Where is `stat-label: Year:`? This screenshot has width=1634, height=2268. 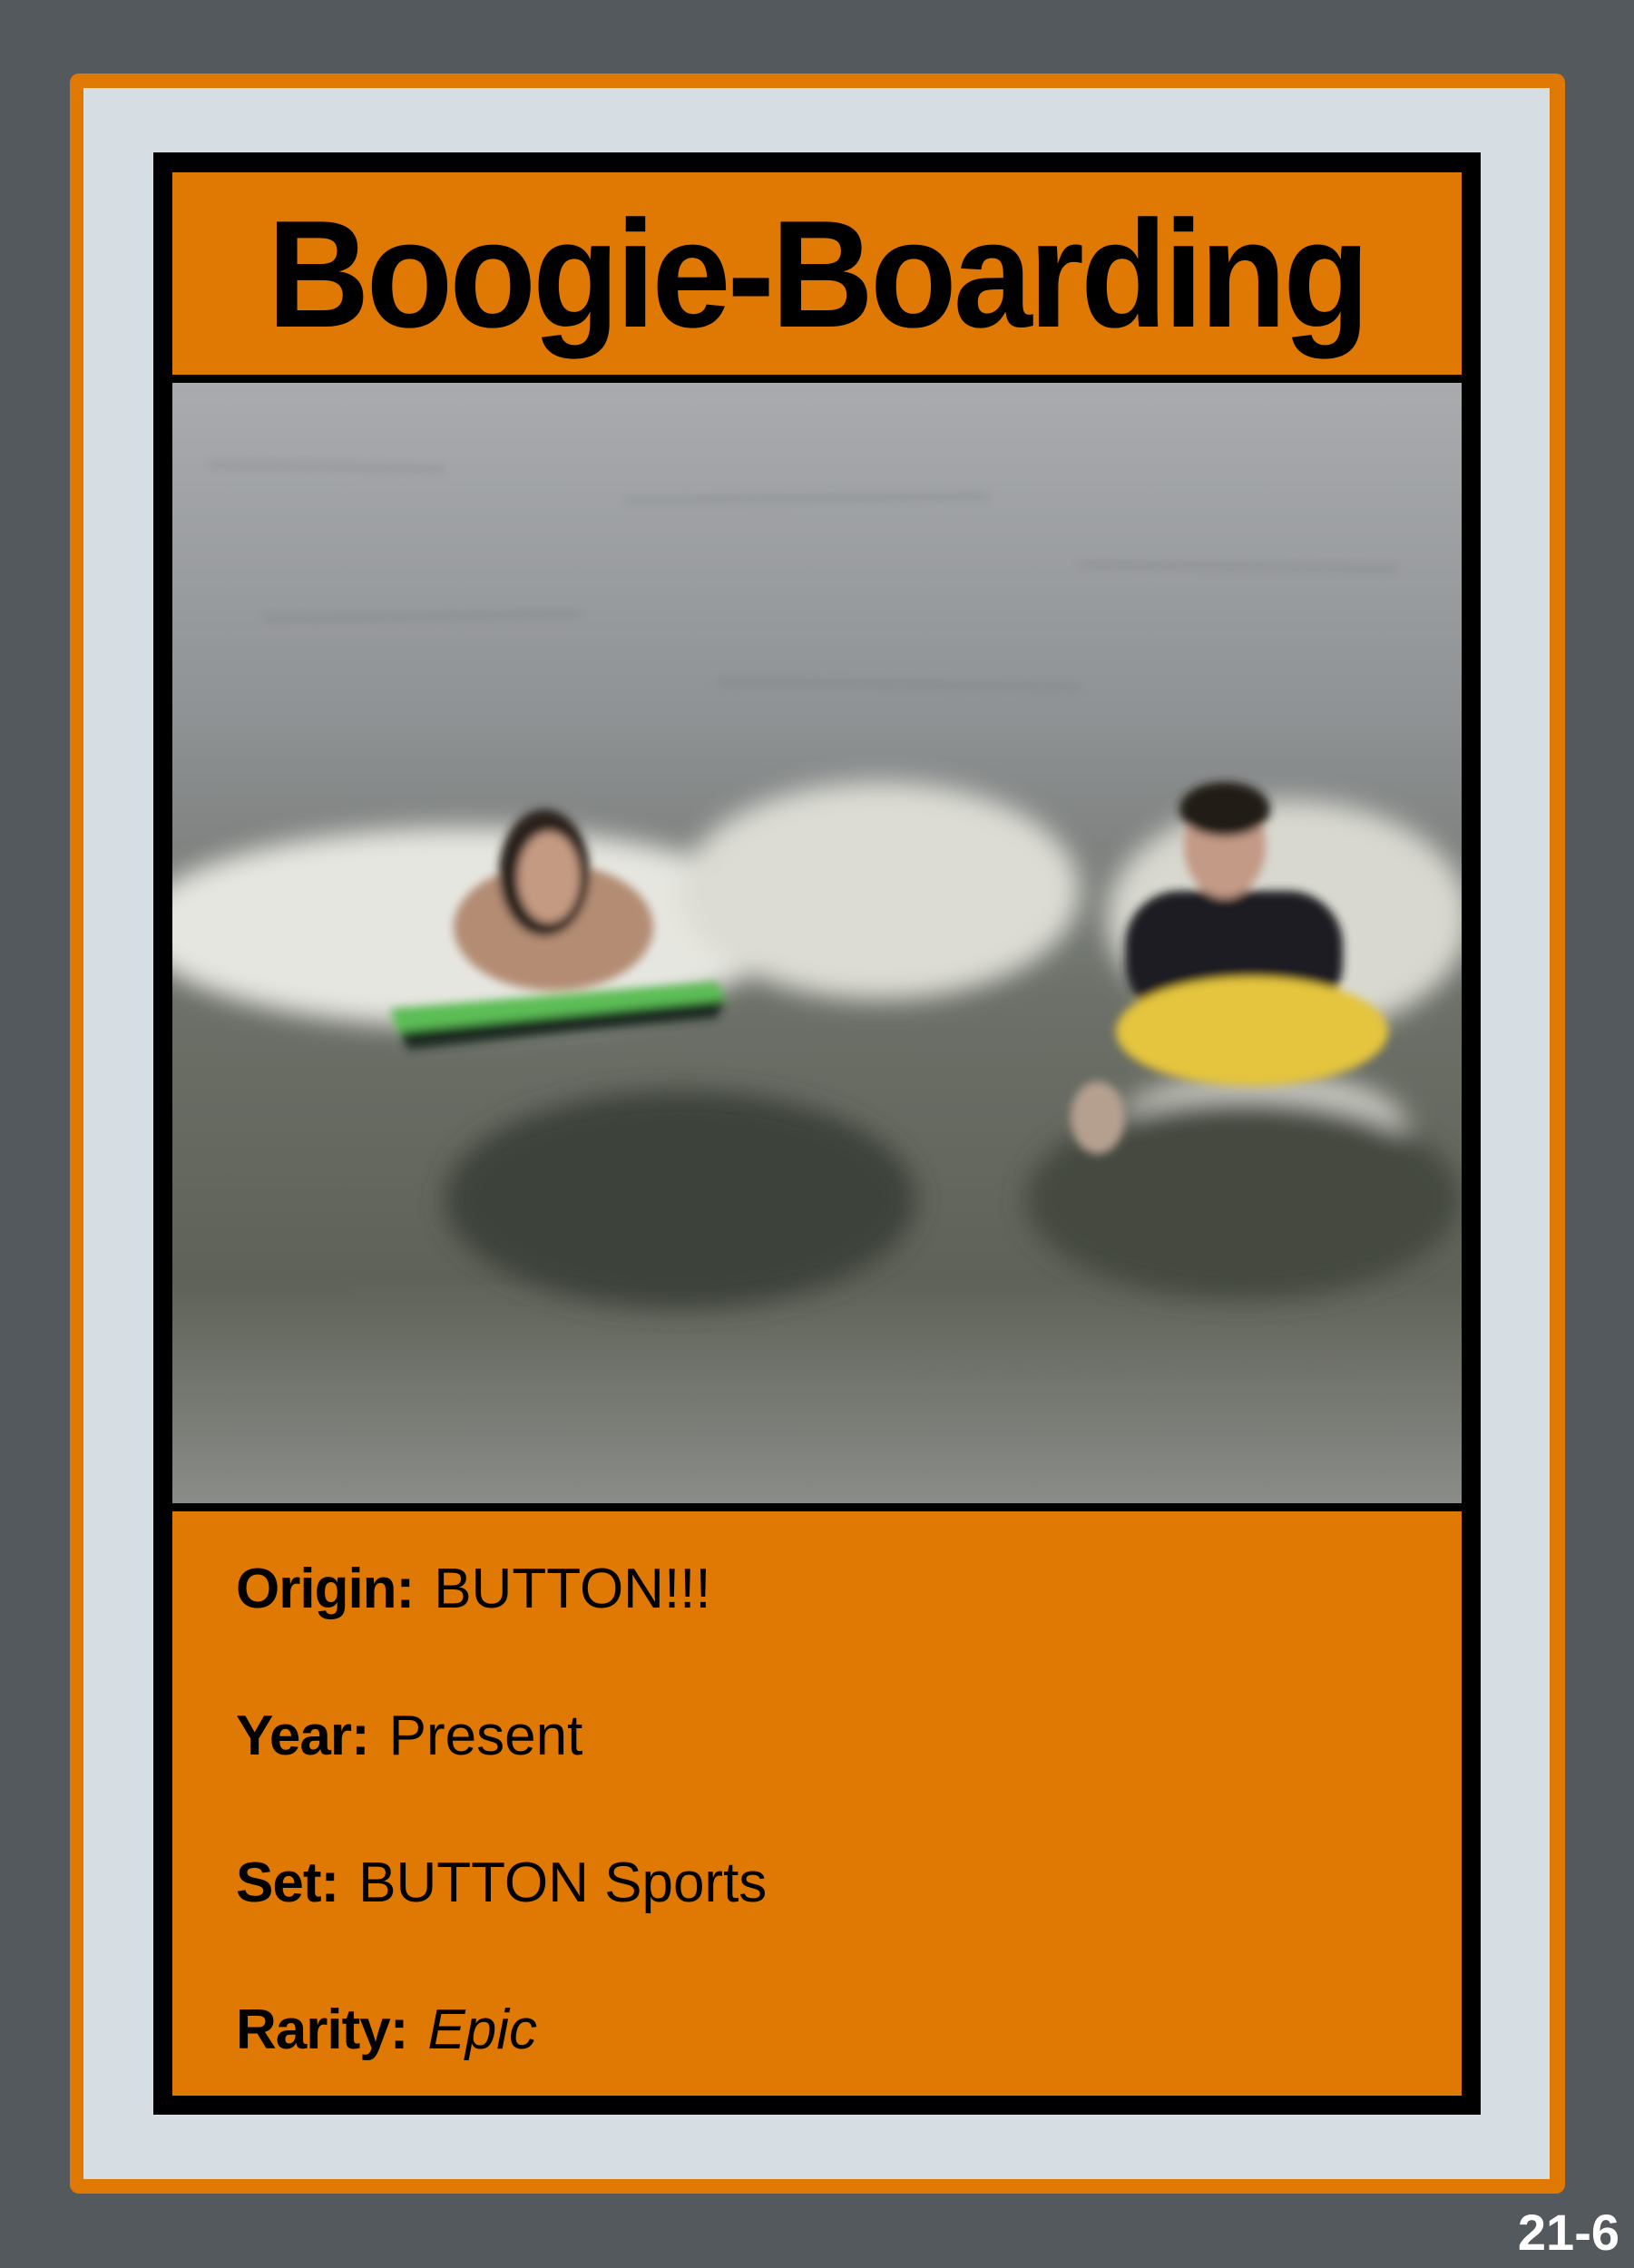
stat-label: Year: is located at coordinates (303, 1736).